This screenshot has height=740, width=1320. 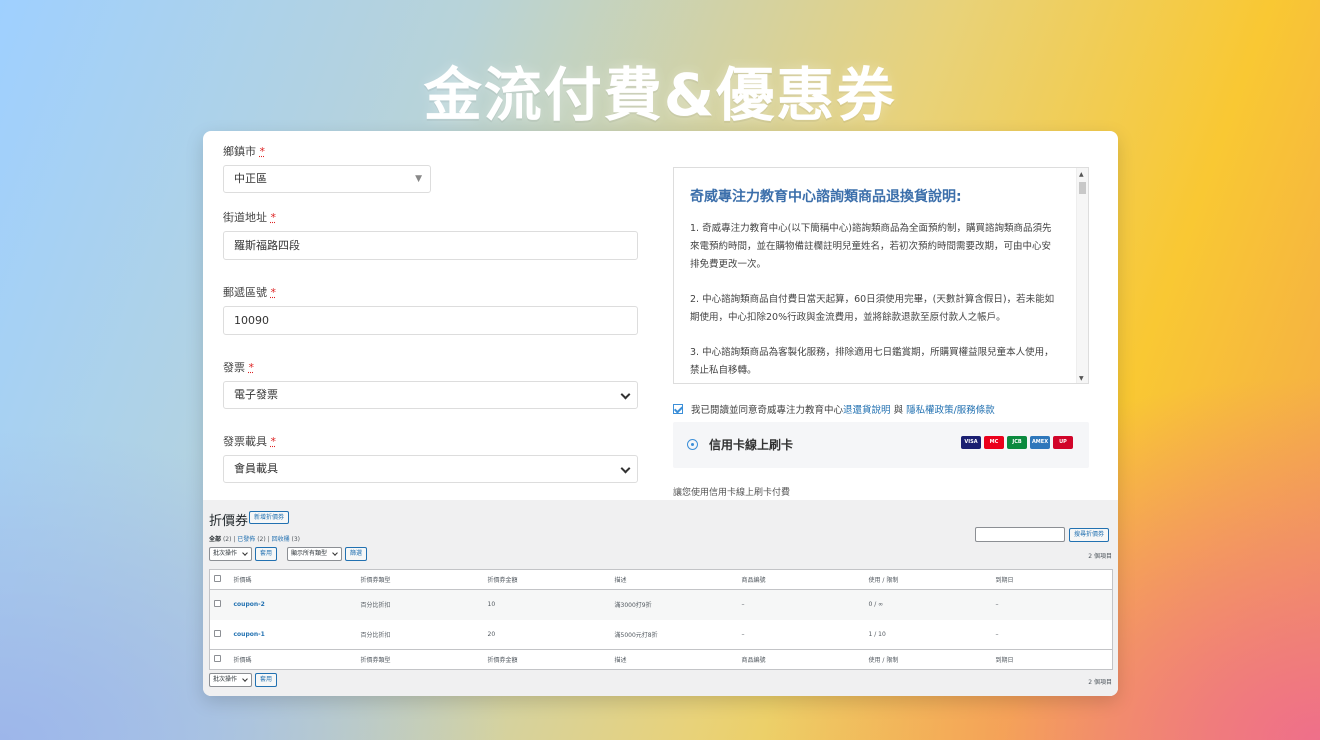 I want to click on coupon-amount: 20, so click(x=491, y=634).